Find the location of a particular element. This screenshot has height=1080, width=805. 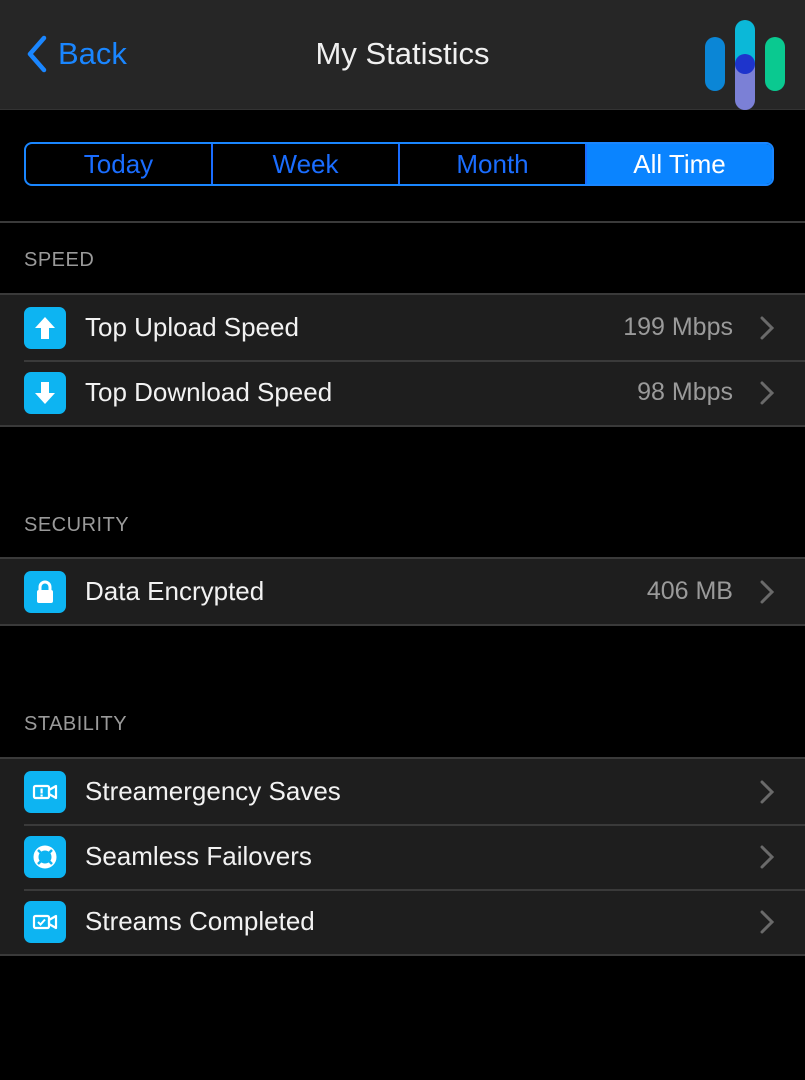

time-range-segmented-control: Today Week Month All Time is located at coordinates (399, 164).